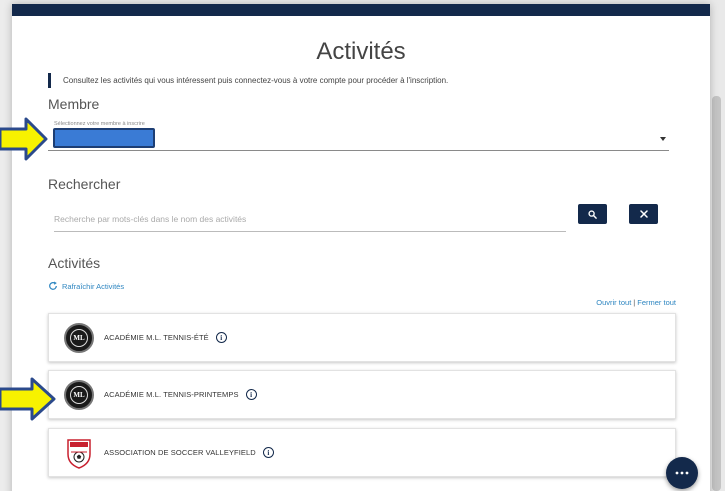 Image resolution: width=725 pixels, height=491 pixels. What do you see at coordinates (663, 139) in the screenshot?
I see `chevron-down-icon` at bounding box center [663, 139].